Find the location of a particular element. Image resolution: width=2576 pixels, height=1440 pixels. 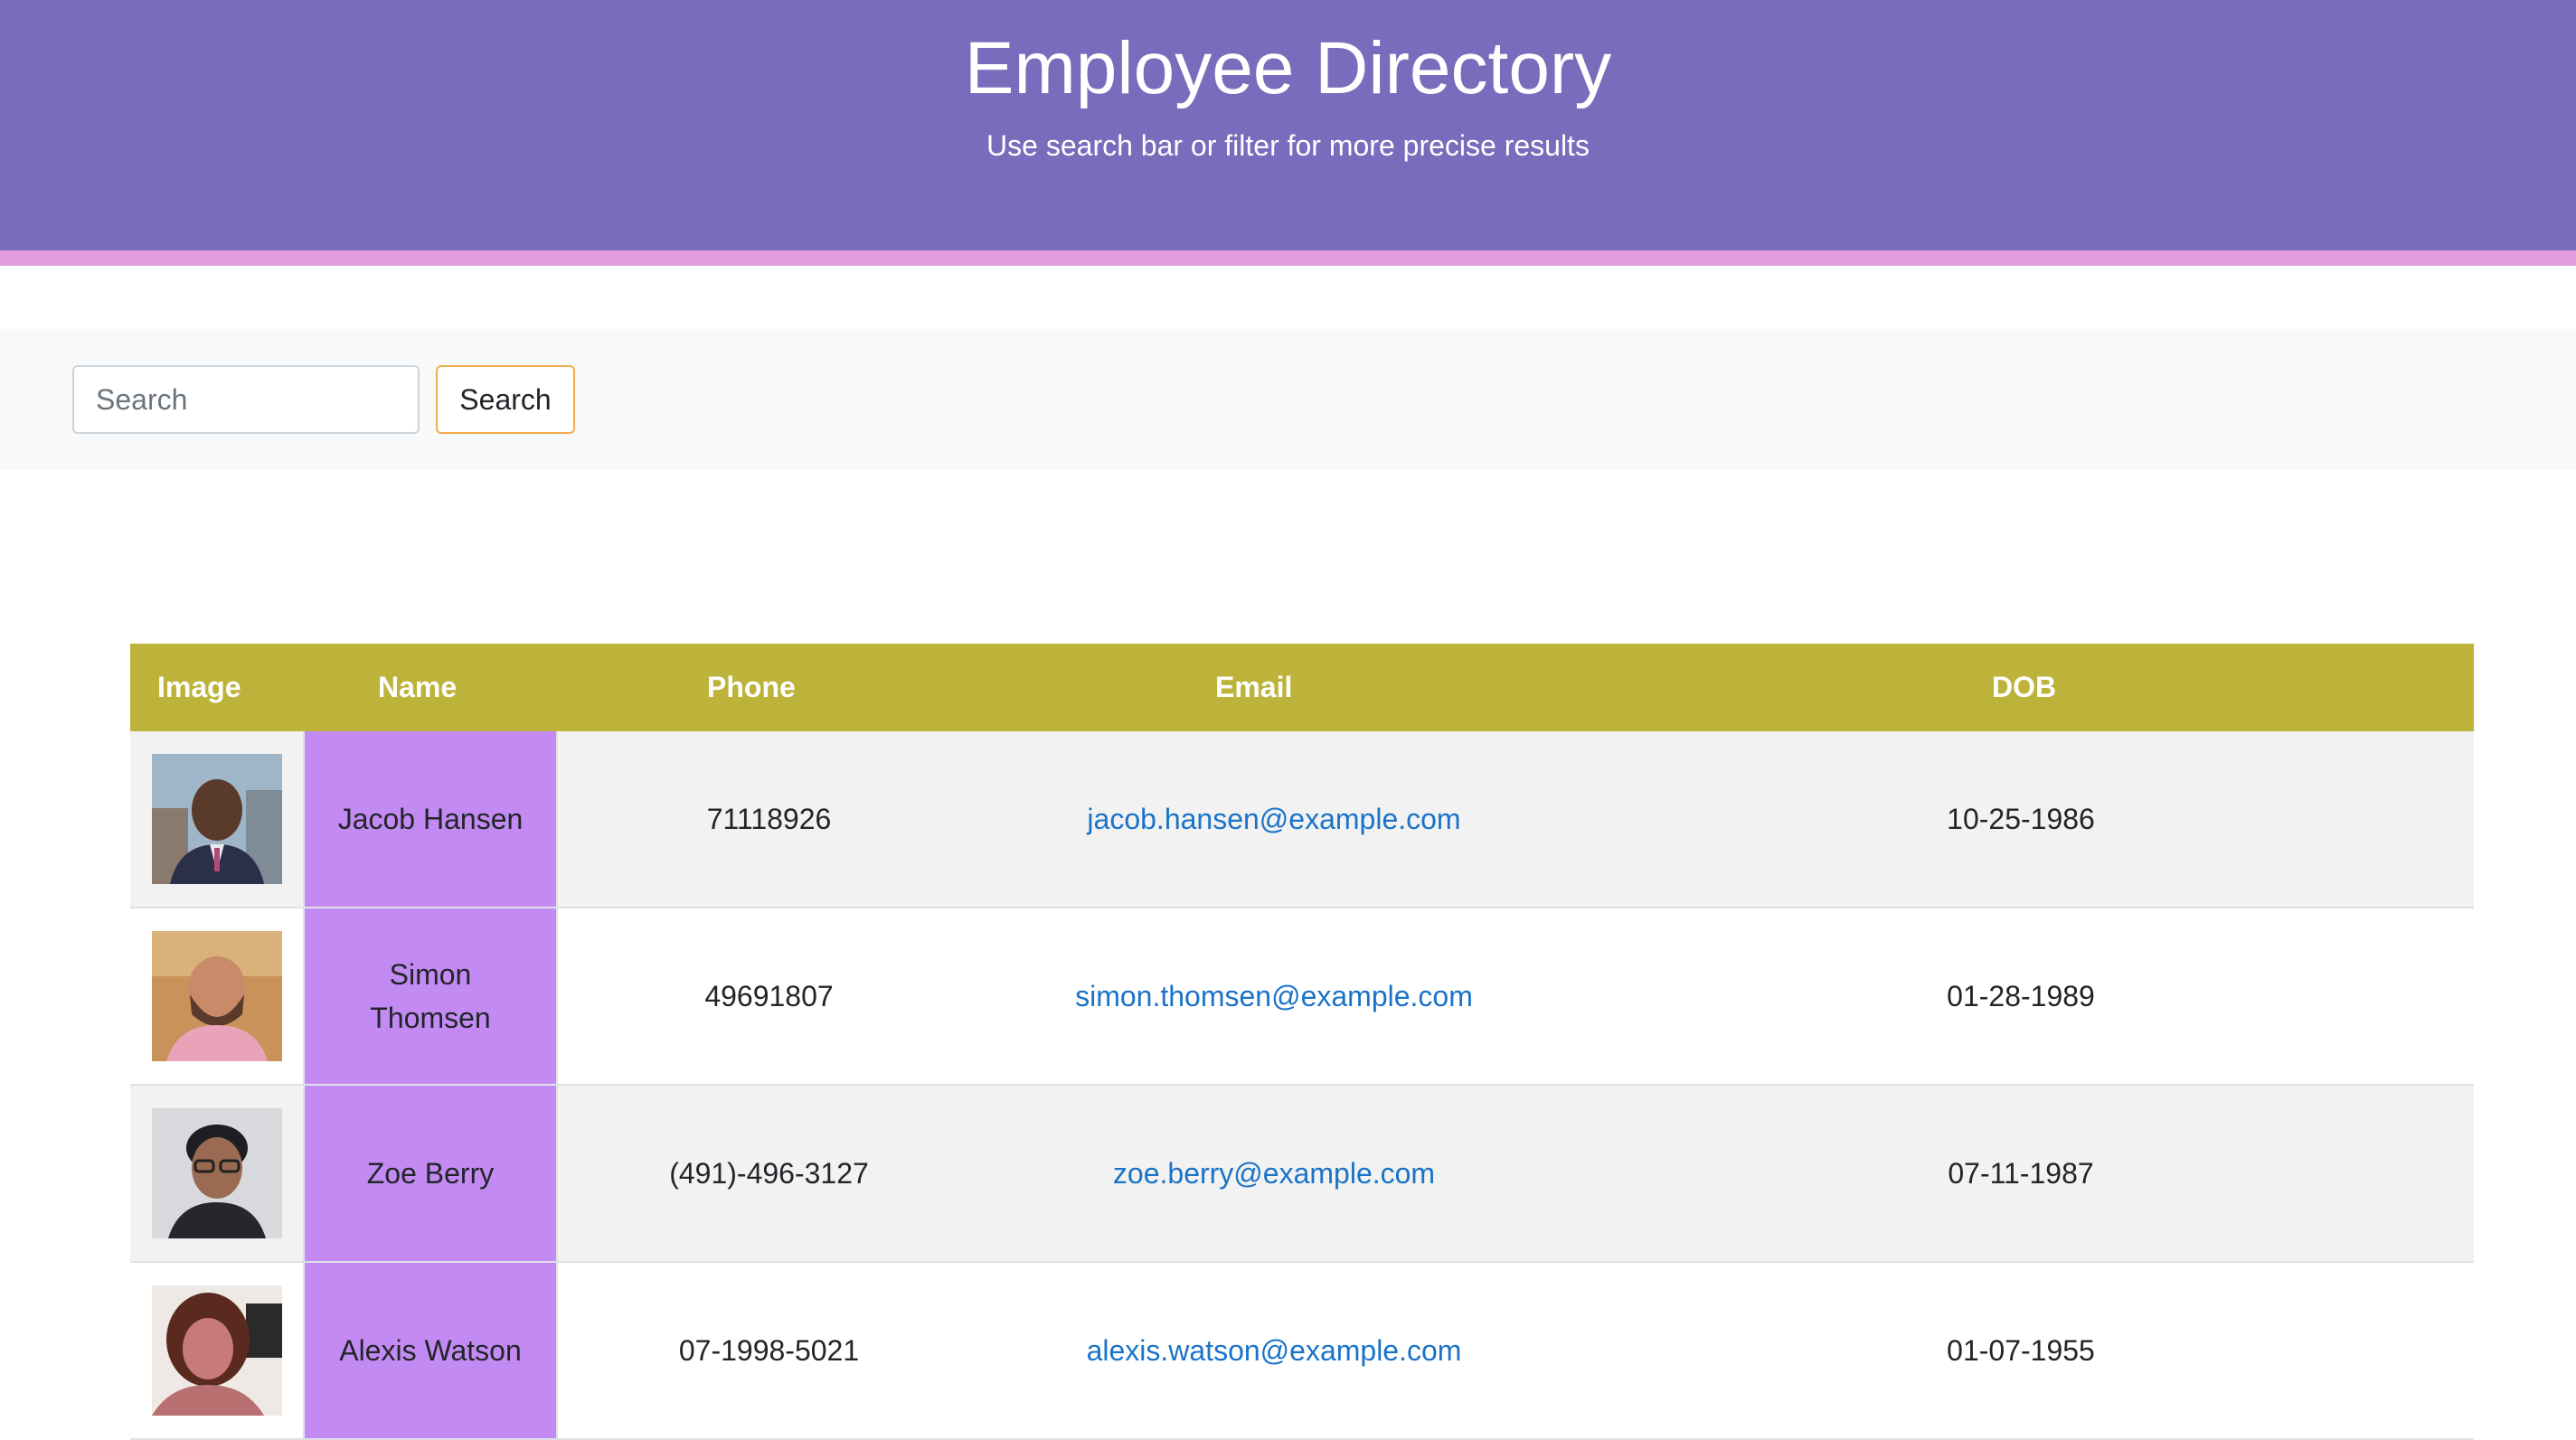

employee-email-link: simon.thomsen@example.com is located at coordinates (1274, 996).